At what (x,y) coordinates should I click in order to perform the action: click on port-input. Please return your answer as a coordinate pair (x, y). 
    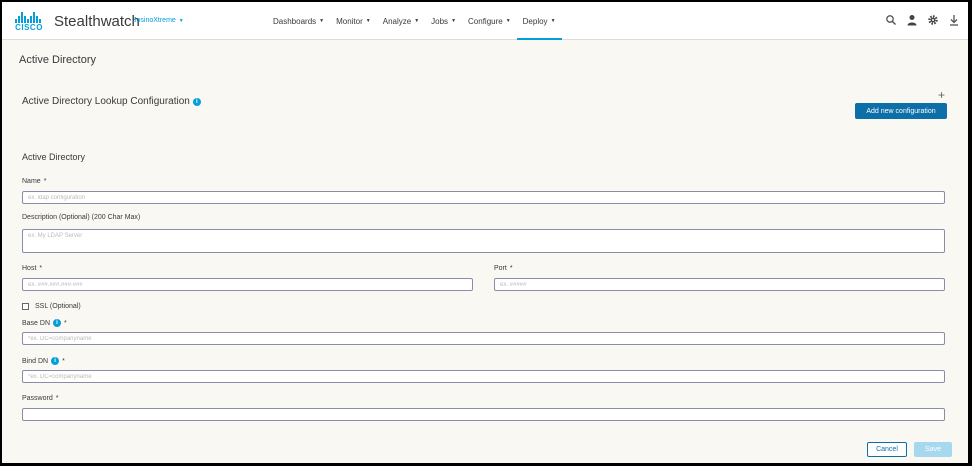
    Looking at the image, I should click on (719, 284).